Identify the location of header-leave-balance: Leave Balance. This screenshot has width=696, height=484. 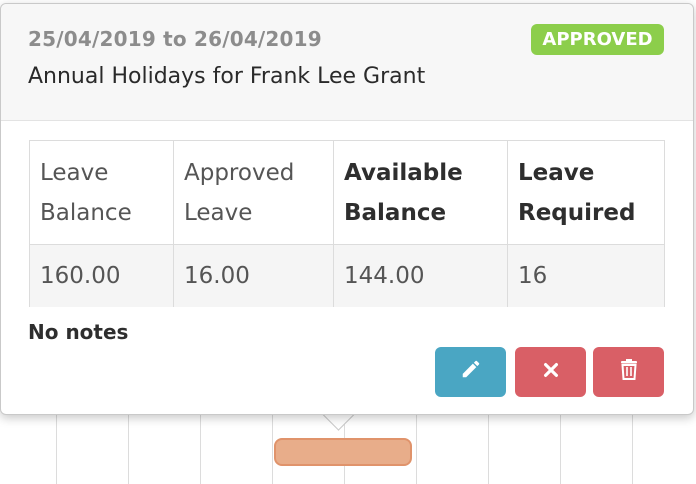
(101, 192).